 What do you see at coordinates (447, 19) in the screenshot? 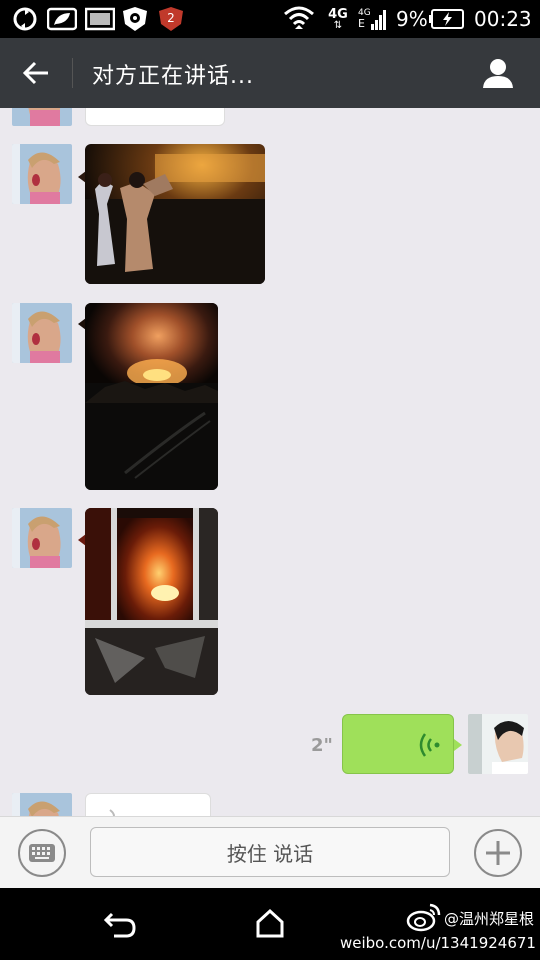
I see `battery-icon` at bounding box center [447, 19].